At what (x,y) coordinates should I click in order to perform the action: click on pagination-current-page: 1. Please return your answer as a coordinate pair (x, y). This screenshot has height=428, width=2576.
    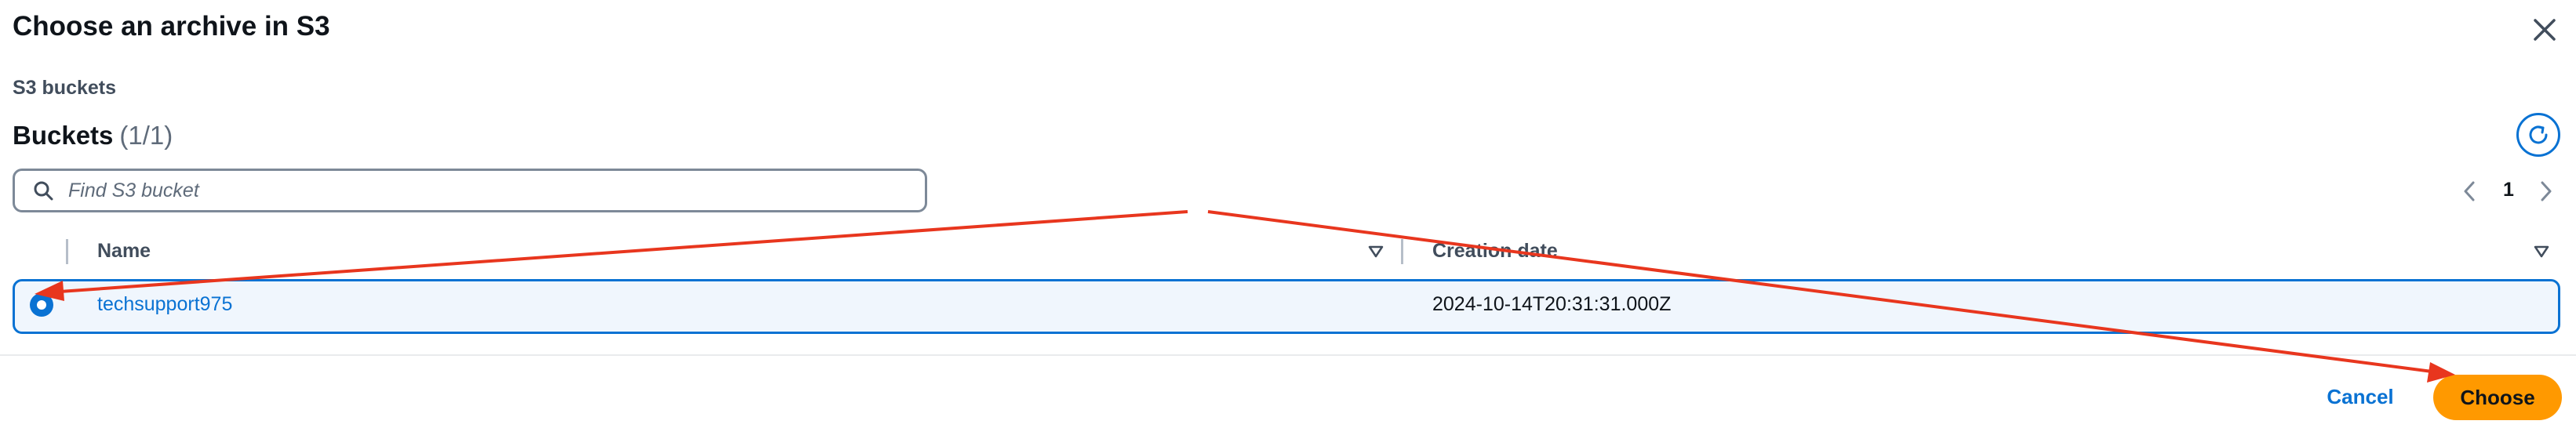
    Looking at the image, I should click on (2509, 190).